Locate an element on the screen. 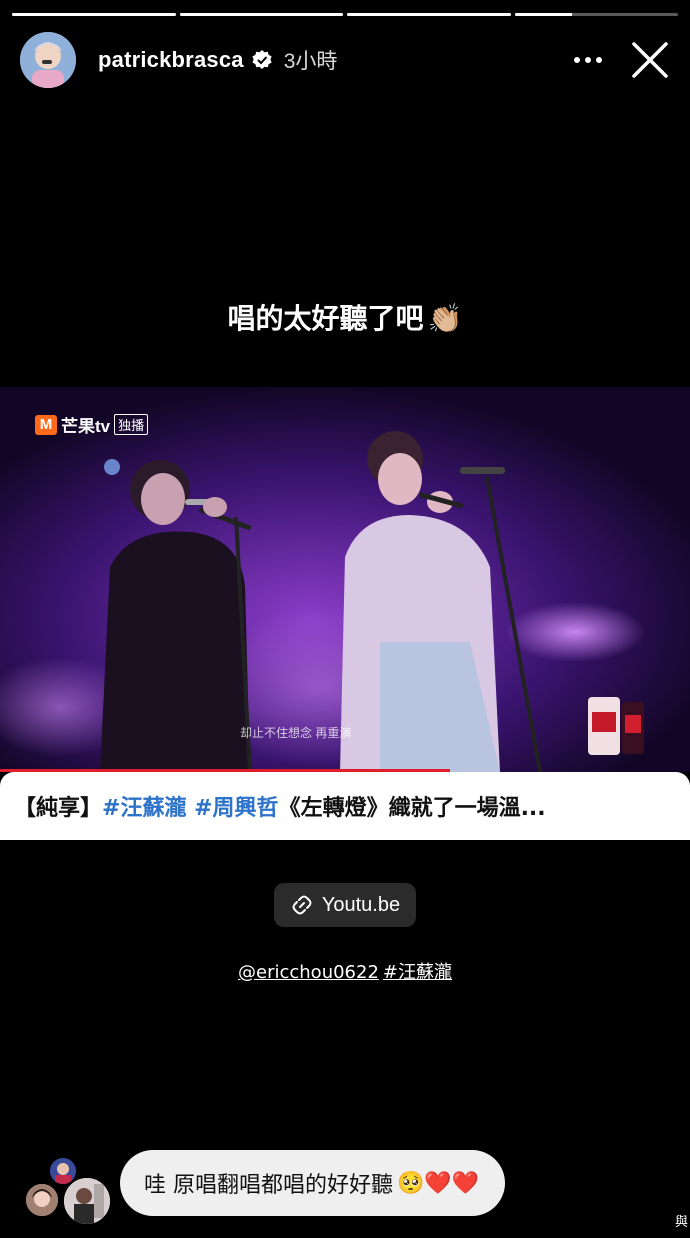 The image size is (690, 1238). story-progress is located at coordinates (345, 15).